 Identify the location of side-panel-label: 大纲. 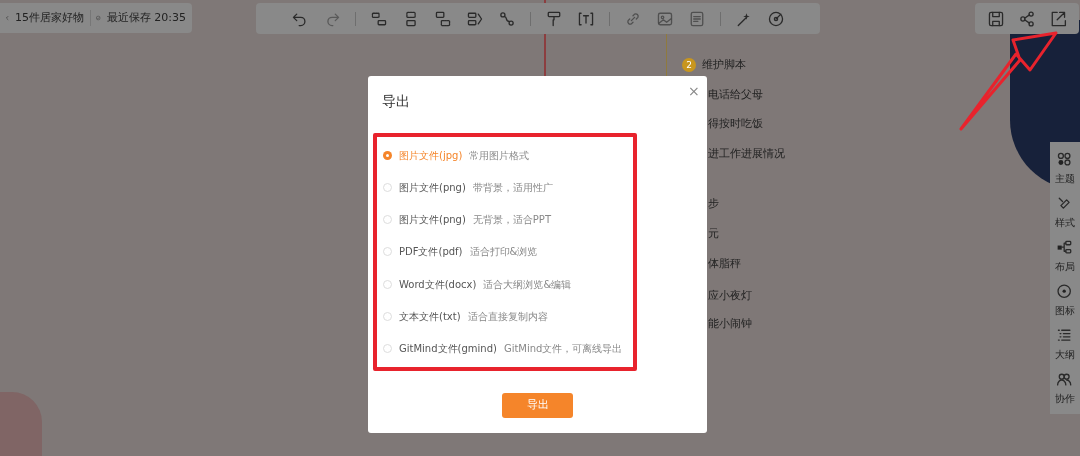
(1065, 354).